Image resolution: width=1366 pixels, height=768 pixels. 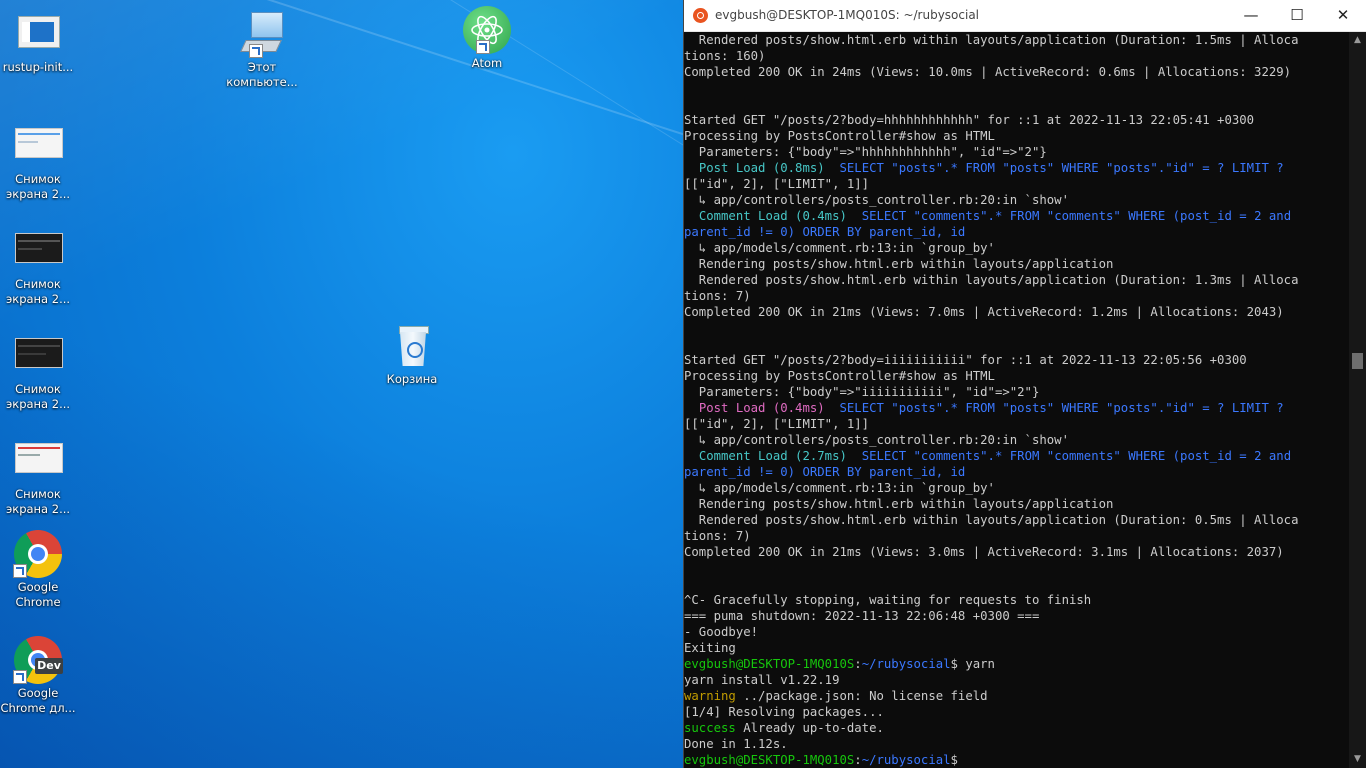 What do you see at coordinates (1016, 728) in the screenshot?
I see `terminal-line: success Already up-to-date.` at bounding box center [1016, 728].